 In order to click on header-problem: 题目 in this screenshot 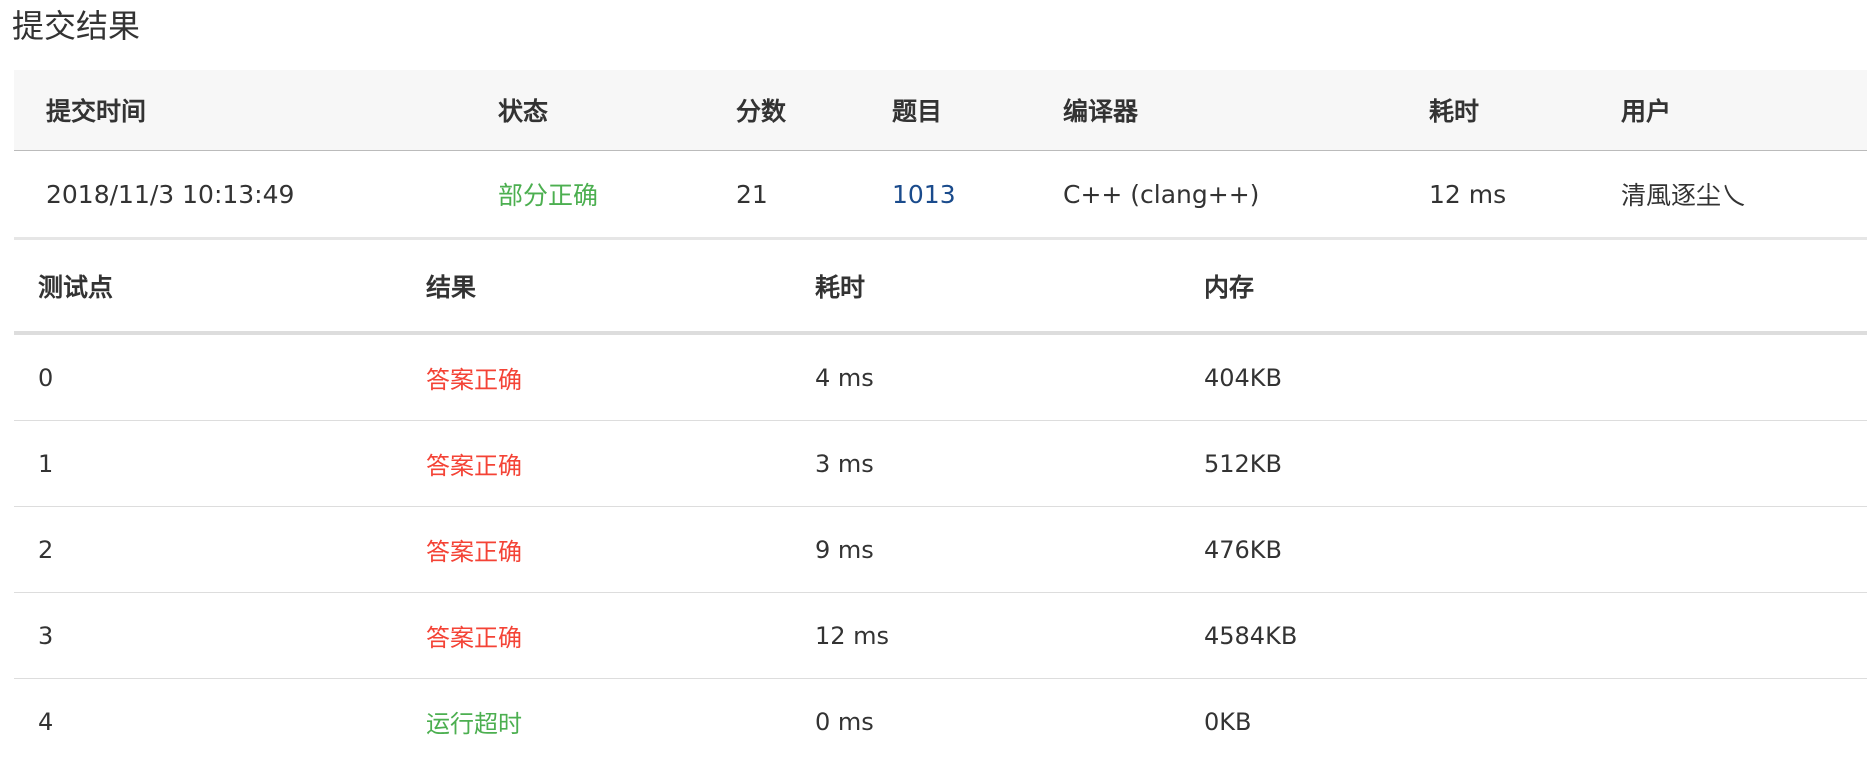, I will do `click(945, 110)`.